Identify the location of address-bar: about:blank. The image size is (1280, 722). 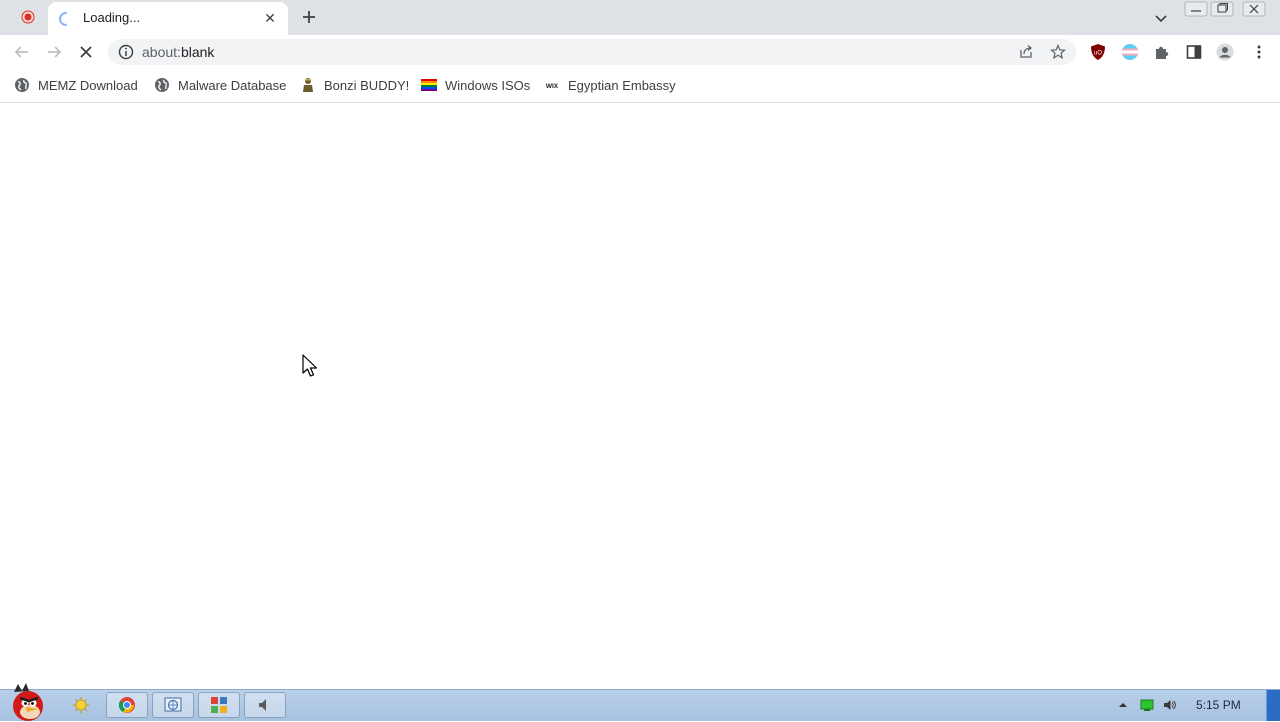
(592, 52).